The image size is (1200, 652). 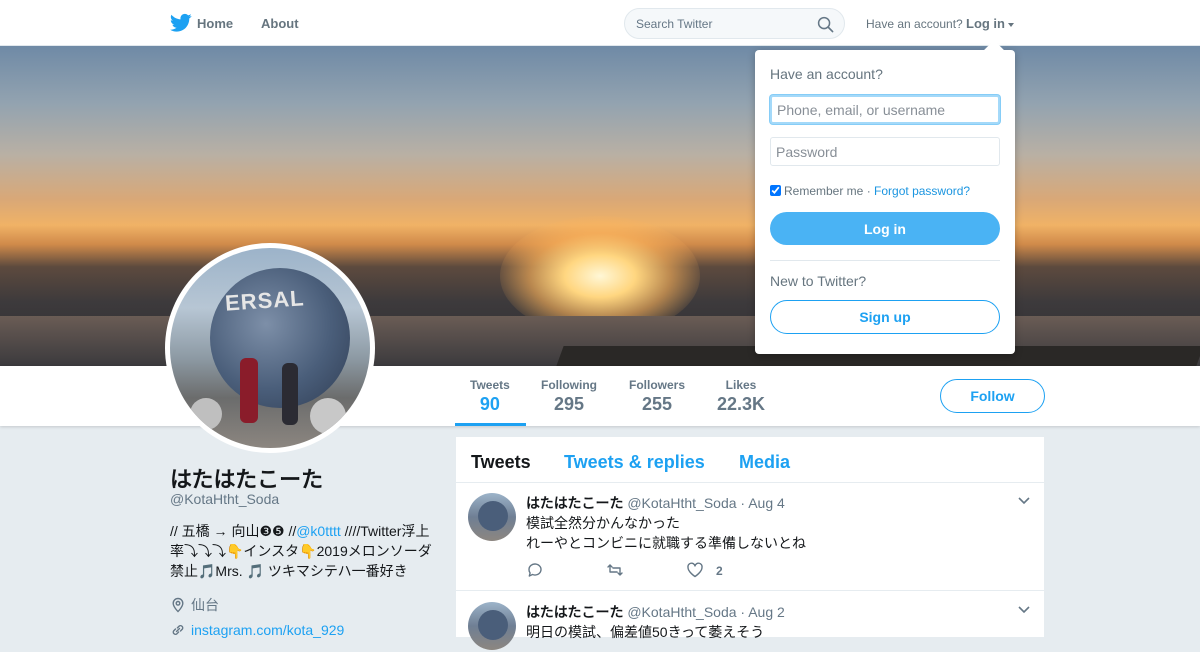 What do you see at coordinates (666, 543) in the screenshot?
I see `tweet-text-line: れーやとコンビニに就職する準備しないとね` at bounding box center [666, 543].